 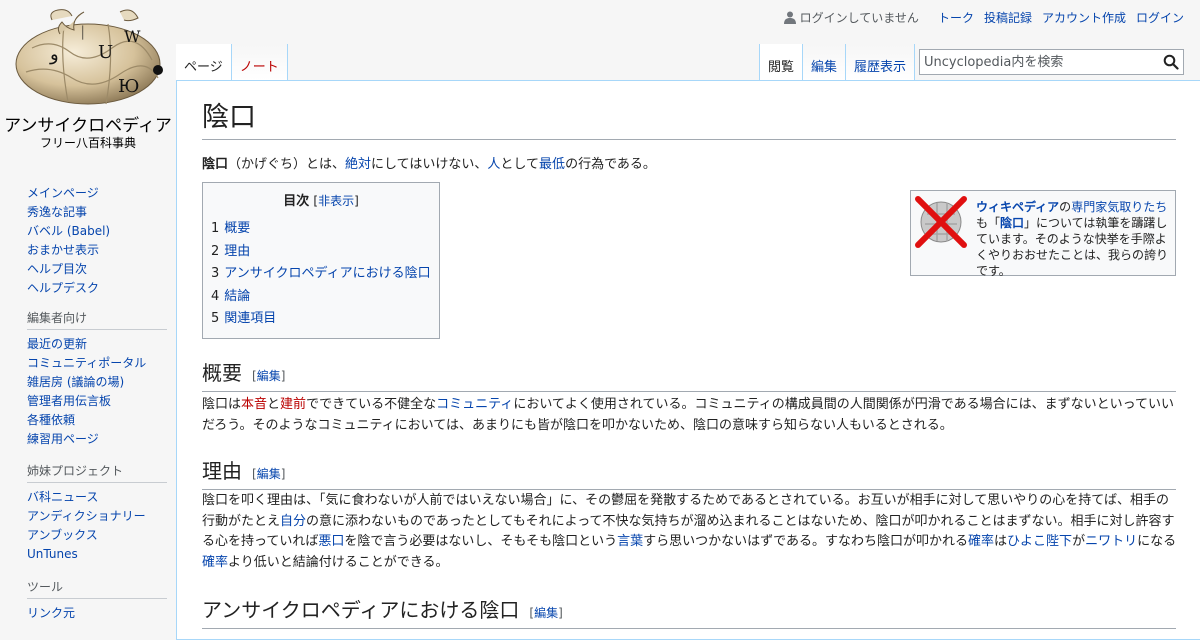 What do you see at coordinates (1039, 541) in the screenshot?
I see `link-chick-majesty: ひよこ陛下` at bounding box center [1039, 541].